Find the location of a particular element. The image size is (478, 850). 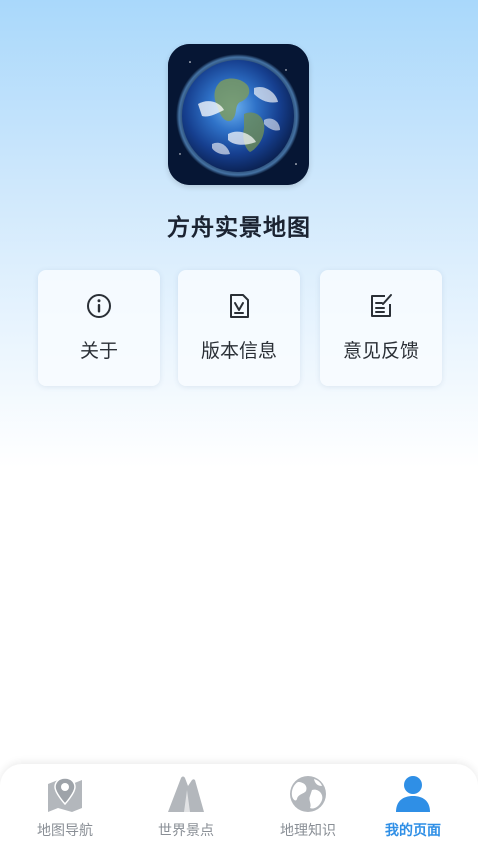

version-info-label: 版本信息 is located at coordinates (238, 351).